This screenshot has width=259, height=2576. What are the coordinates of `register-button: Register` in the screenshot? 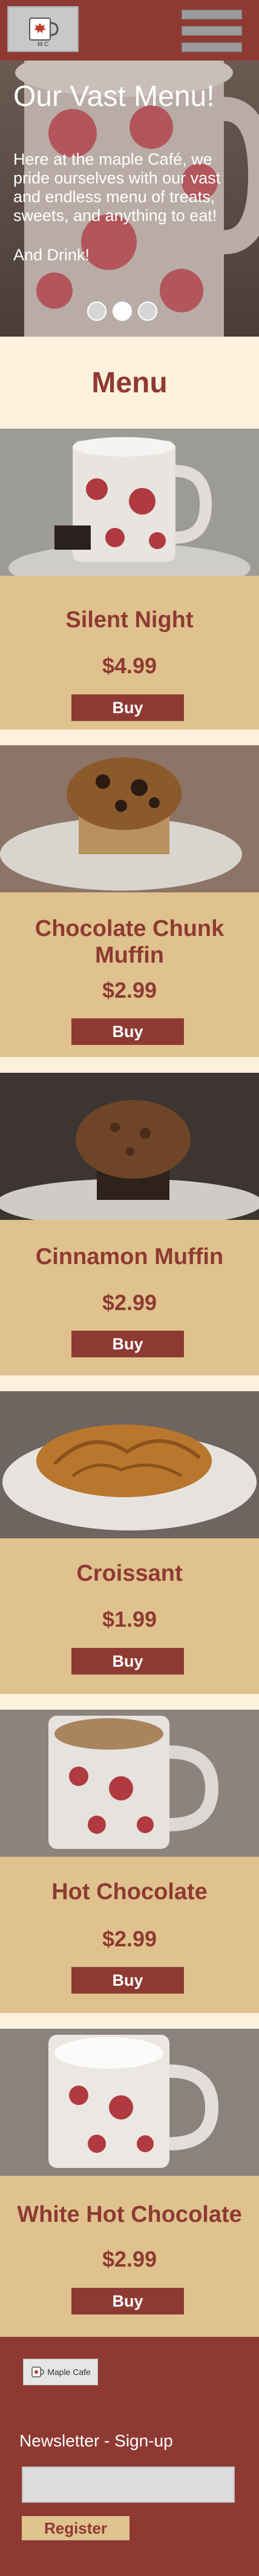 It's located at (76, 2528).